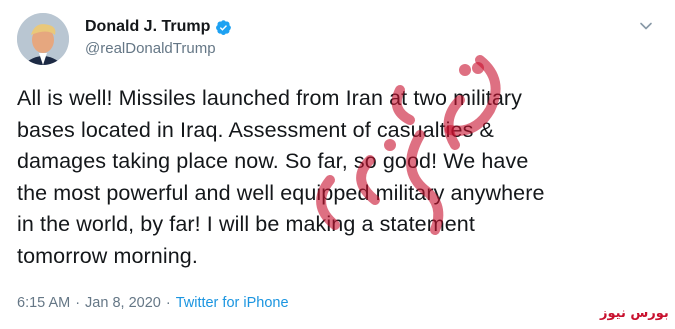 This screenshot has width=675, height=329. I want to click on display-name: Donald J. Trump, so click(147, 27).